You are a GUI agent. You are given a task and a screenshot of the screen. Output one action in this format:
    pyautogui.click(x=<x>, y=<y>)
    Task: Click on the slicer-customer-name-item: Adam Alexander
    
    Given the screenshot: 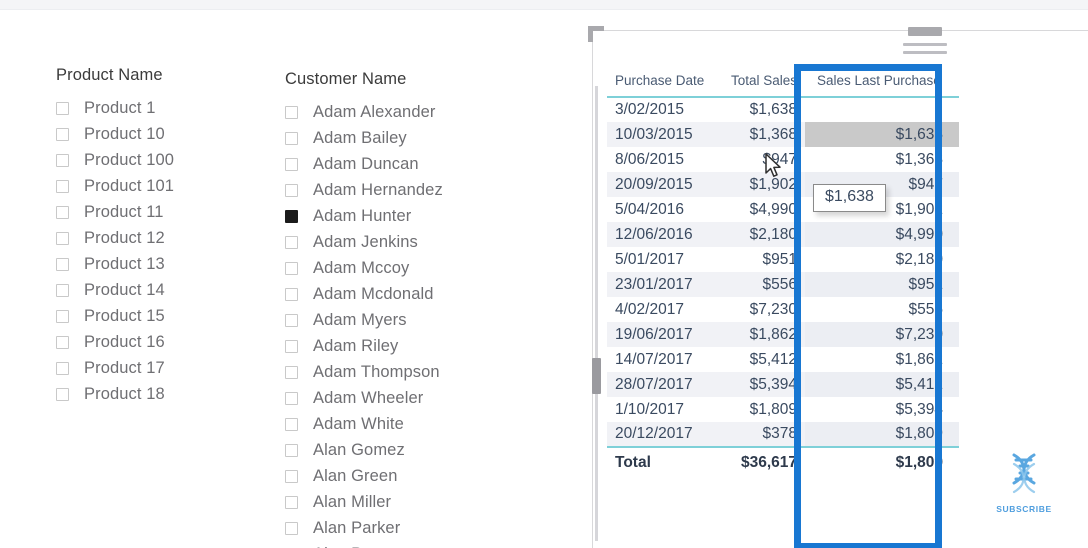 What is the action you would take?
    pyautogui.click(x=364, y=112)
    